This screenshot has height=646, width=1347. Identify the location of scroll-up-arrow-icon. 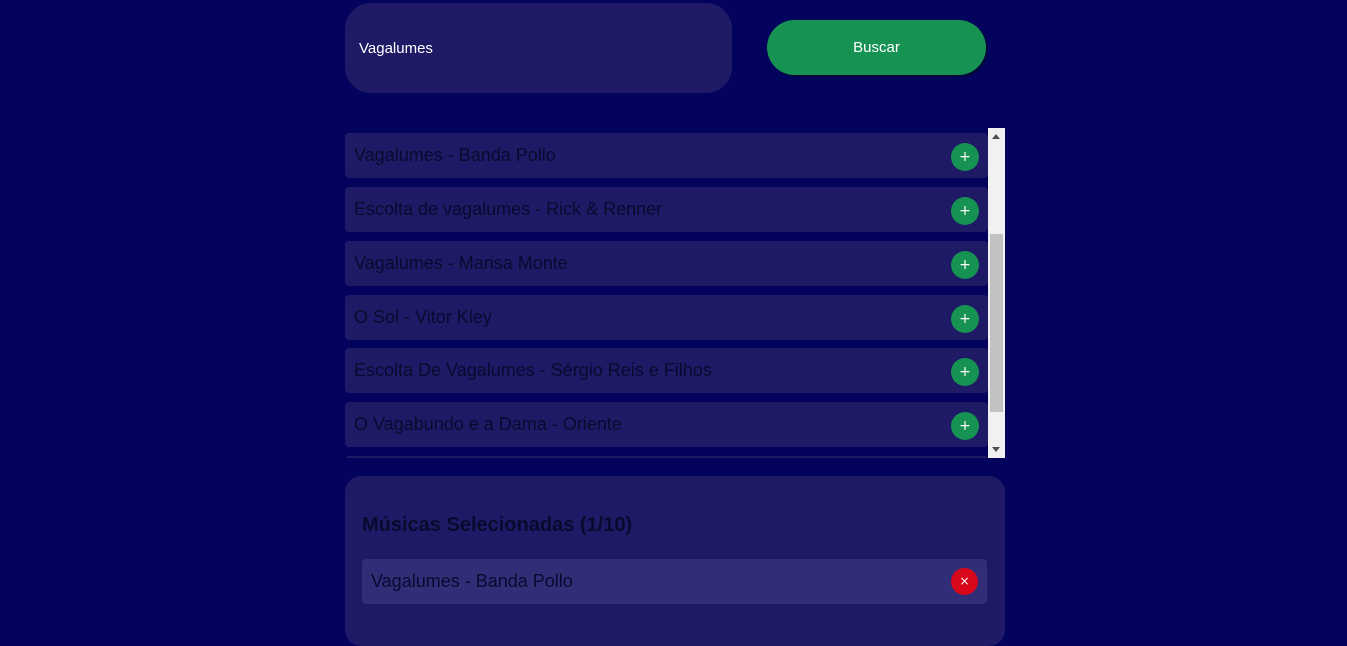
(996, 136).